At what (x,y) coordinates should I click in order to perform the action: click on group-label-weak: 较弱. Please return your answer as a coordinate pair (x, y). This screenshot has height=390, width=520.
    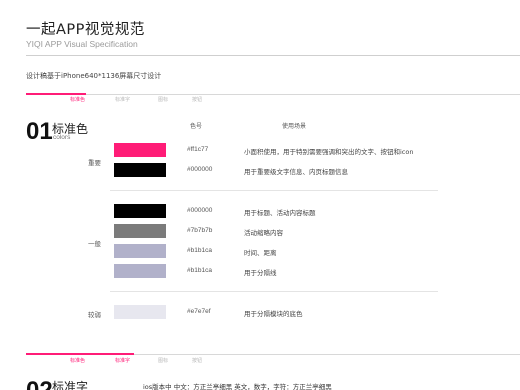
    Looking at the image, I should click on (94, 315).